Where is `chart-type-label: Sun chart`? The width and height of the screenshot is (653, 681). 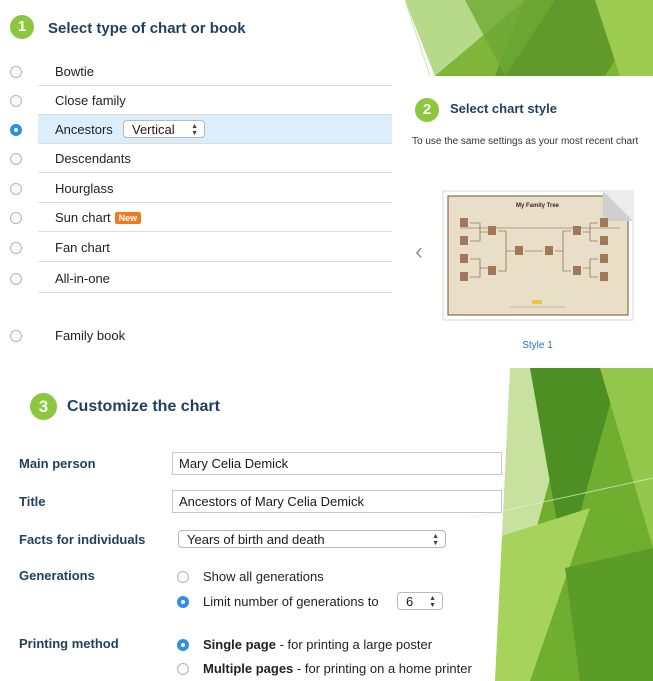 chart-type-label: Sun chart is located at coordinates (83, 217).